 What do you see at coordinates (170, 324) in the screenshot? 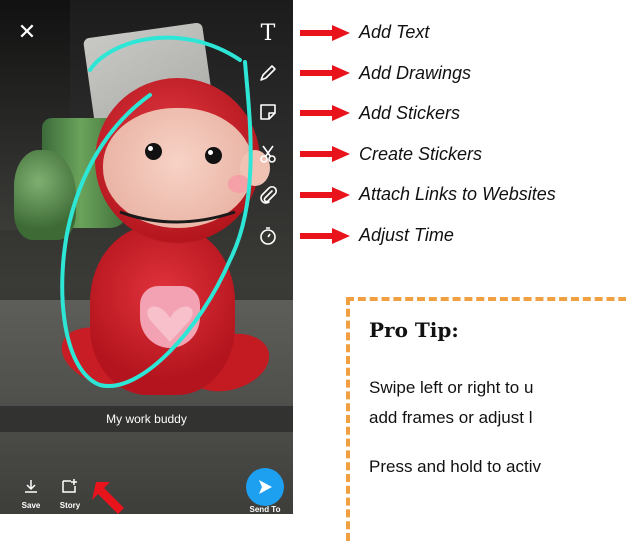
I see `heart-shape` at bounding box center [170, 324].